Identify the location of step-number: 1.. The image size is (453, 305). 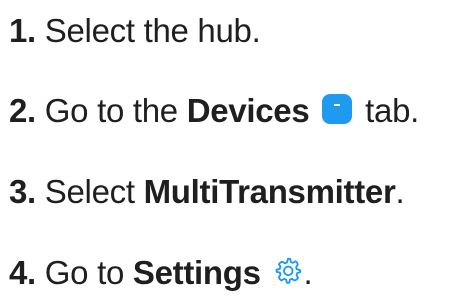
(22, 30).